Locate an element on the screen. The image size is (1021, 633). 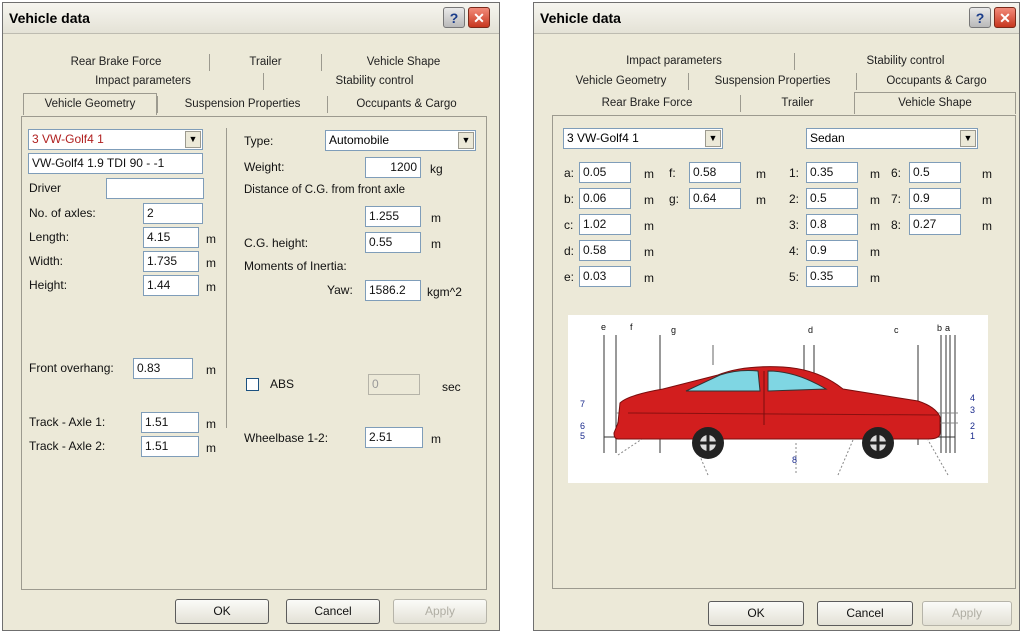
param-field-a: 0.05 is located at coordinates (605, 172).